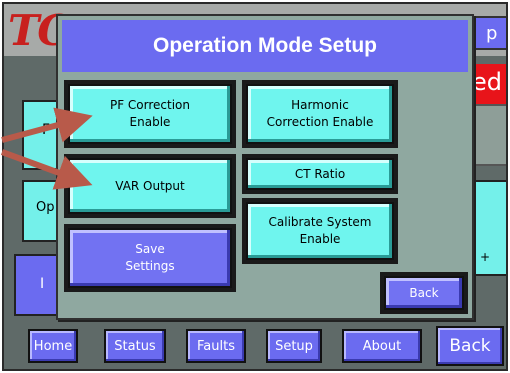 This screenshot has width=510, height=373. I want to click on harmonic-correction-enable-button: Harmonic Correction Enable, so click(320, 114).